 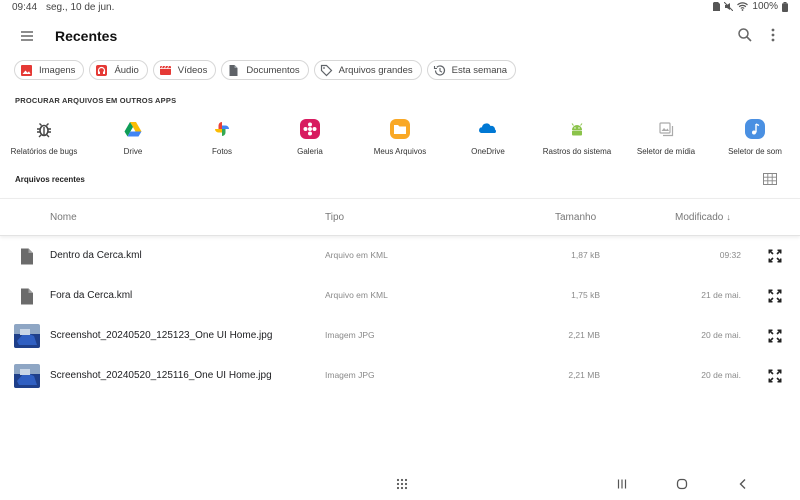 I want to click on column-header-name: Nome, so click(x=63, y=217).